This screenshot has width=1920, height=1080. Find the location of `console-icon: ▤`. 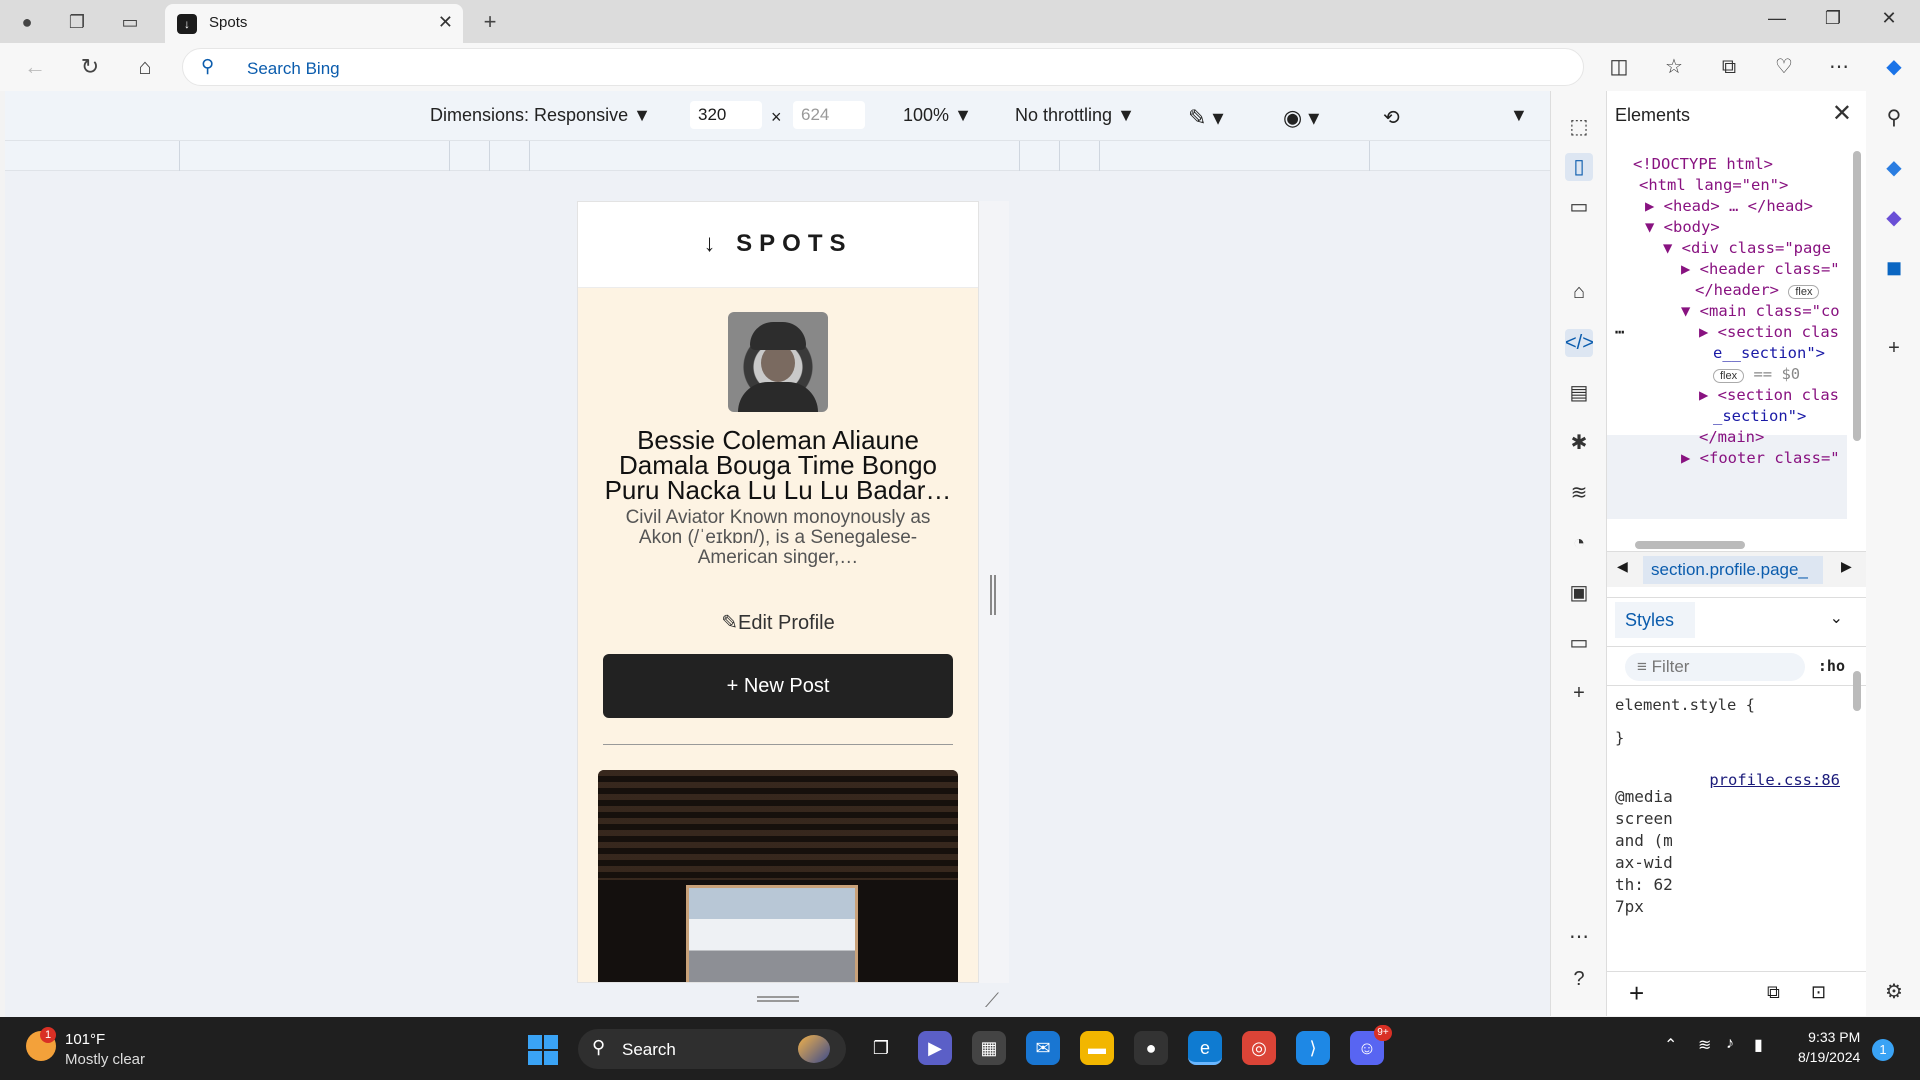

console-icon: ▤ is located at coordinates (1579, 393).